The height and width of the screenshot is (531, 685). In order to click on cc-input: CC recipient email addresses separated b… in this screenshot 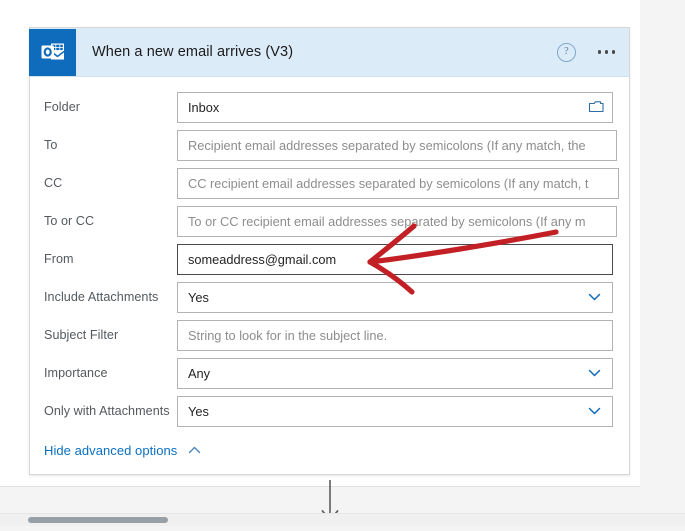, I will do `click(398, 183)`.